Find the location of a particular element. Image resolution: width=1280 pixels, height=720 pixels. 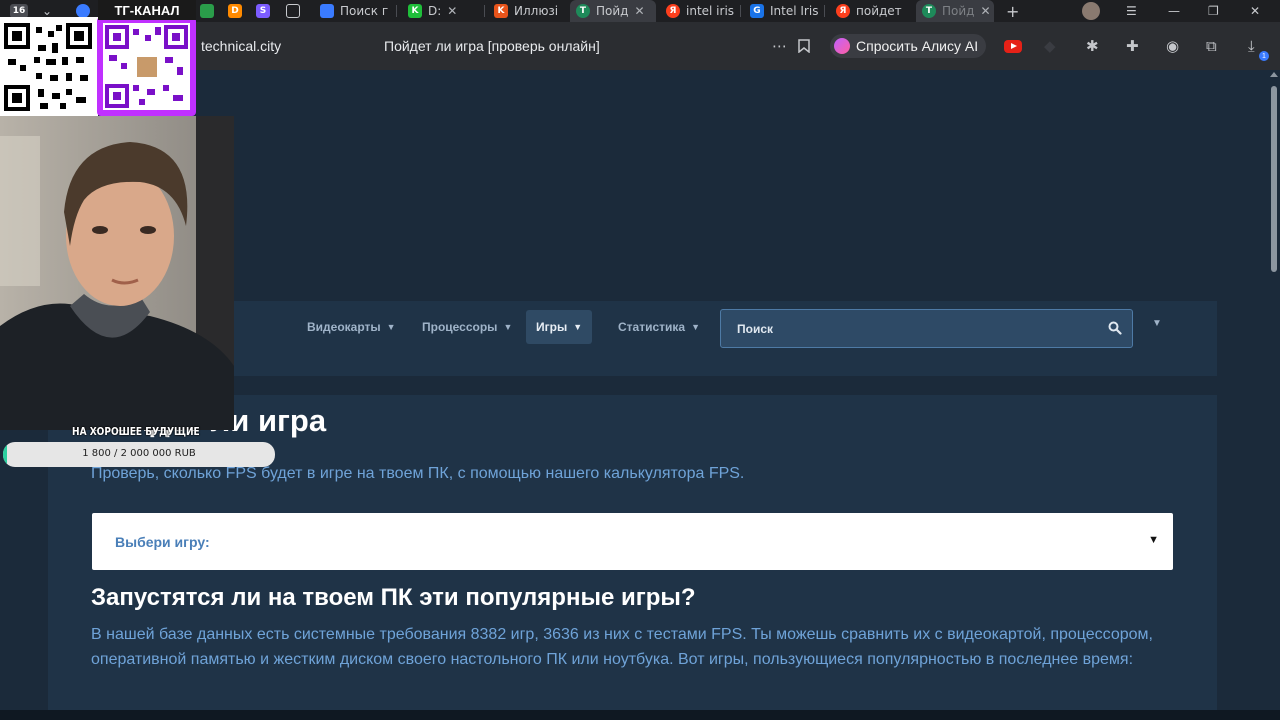

profile-avatar is located at coordinates (1094, 11).